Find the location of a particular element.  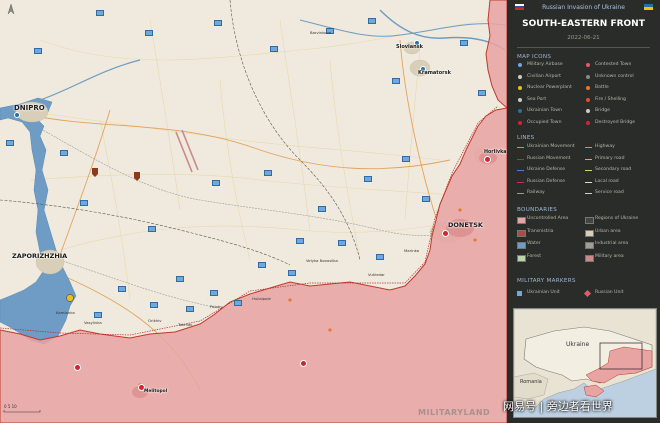

legend-item-label: Highway is located at coordinates (605, 146).